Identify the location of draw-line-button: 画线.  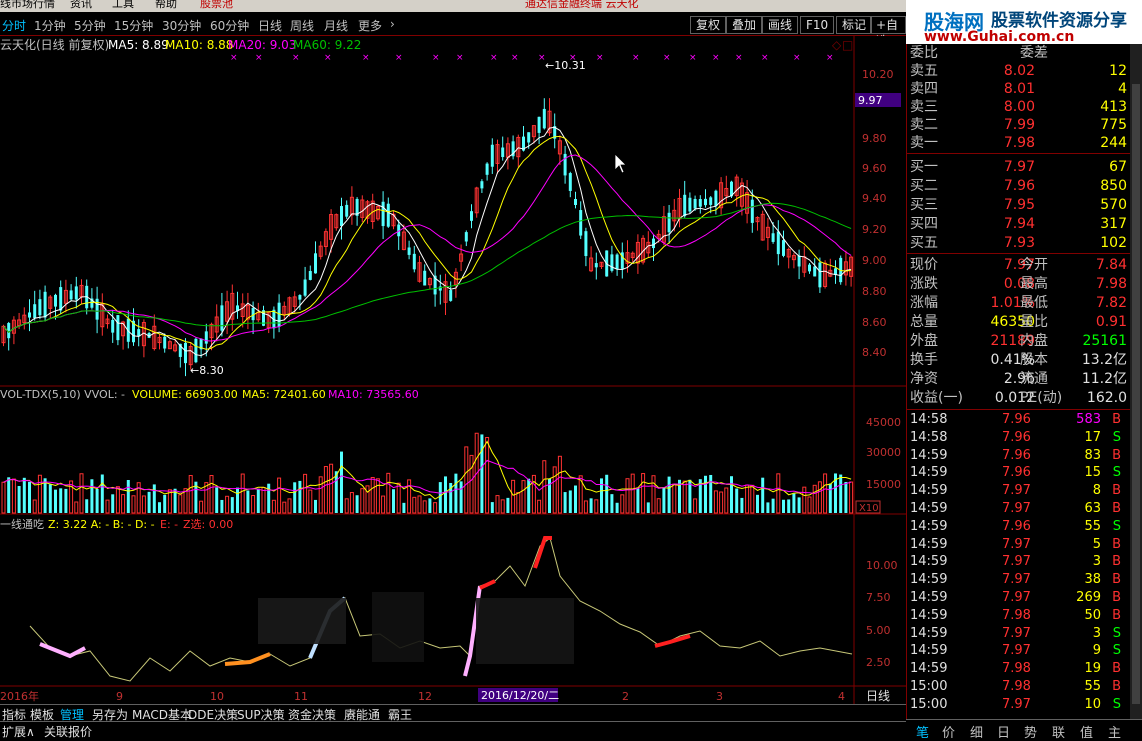
(780, 25).